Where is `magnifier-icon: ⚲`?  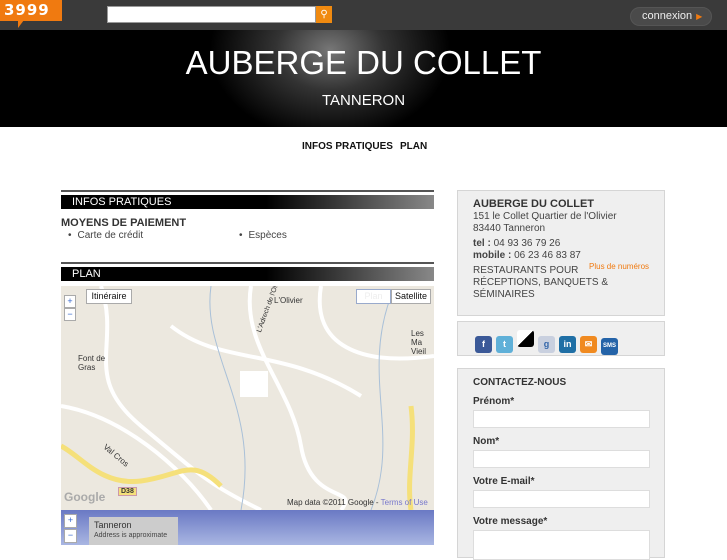 magnifier-icon: ⚲ is located at coordinates (324, 14).